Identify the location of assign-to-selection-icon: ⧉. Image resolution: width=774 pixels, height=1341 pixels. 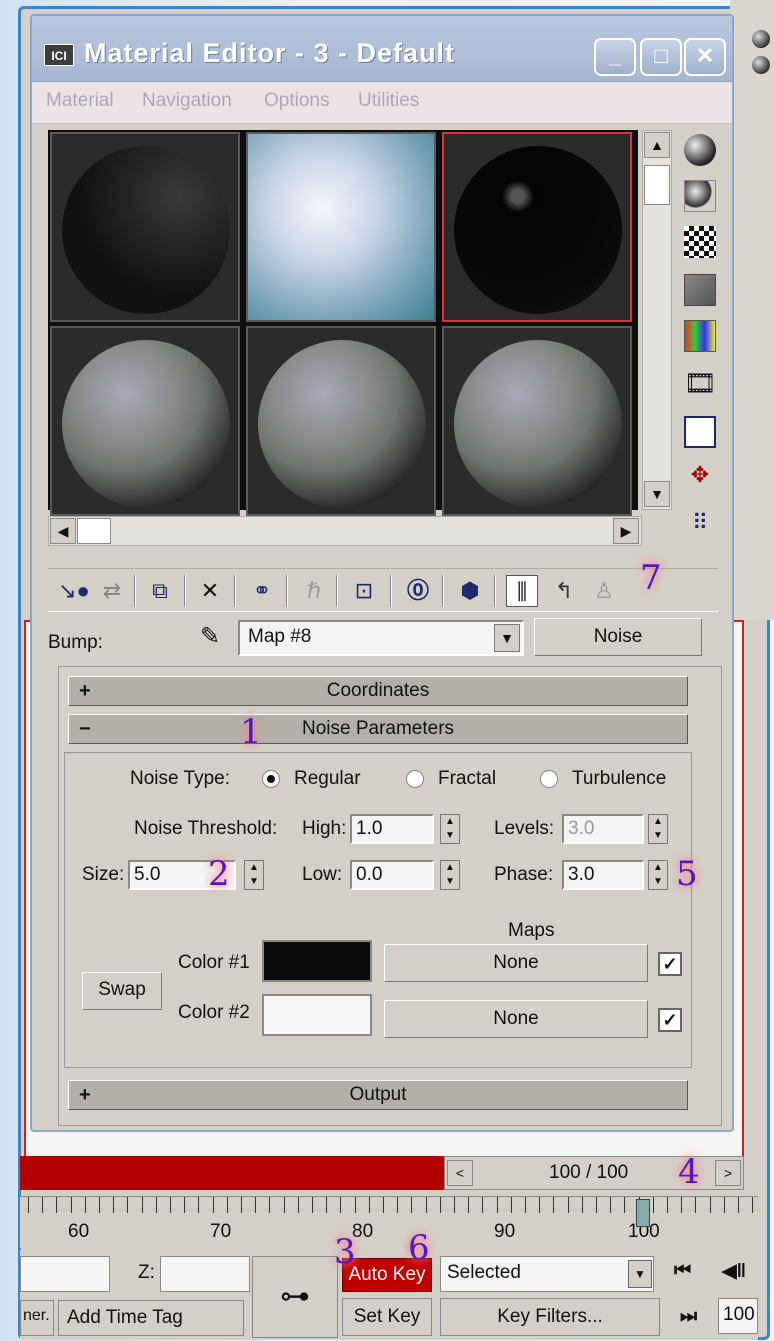
(160, 591).